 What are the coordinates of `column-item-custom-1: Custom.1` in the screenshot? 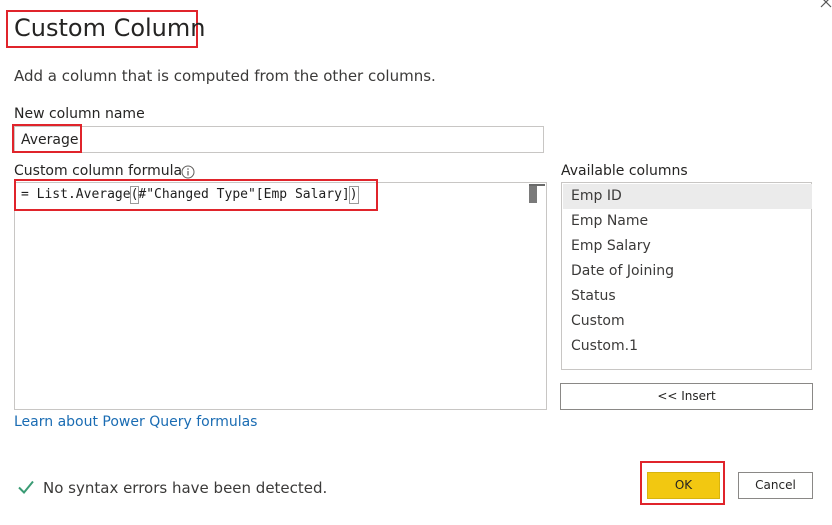 It's located at (687, 346).